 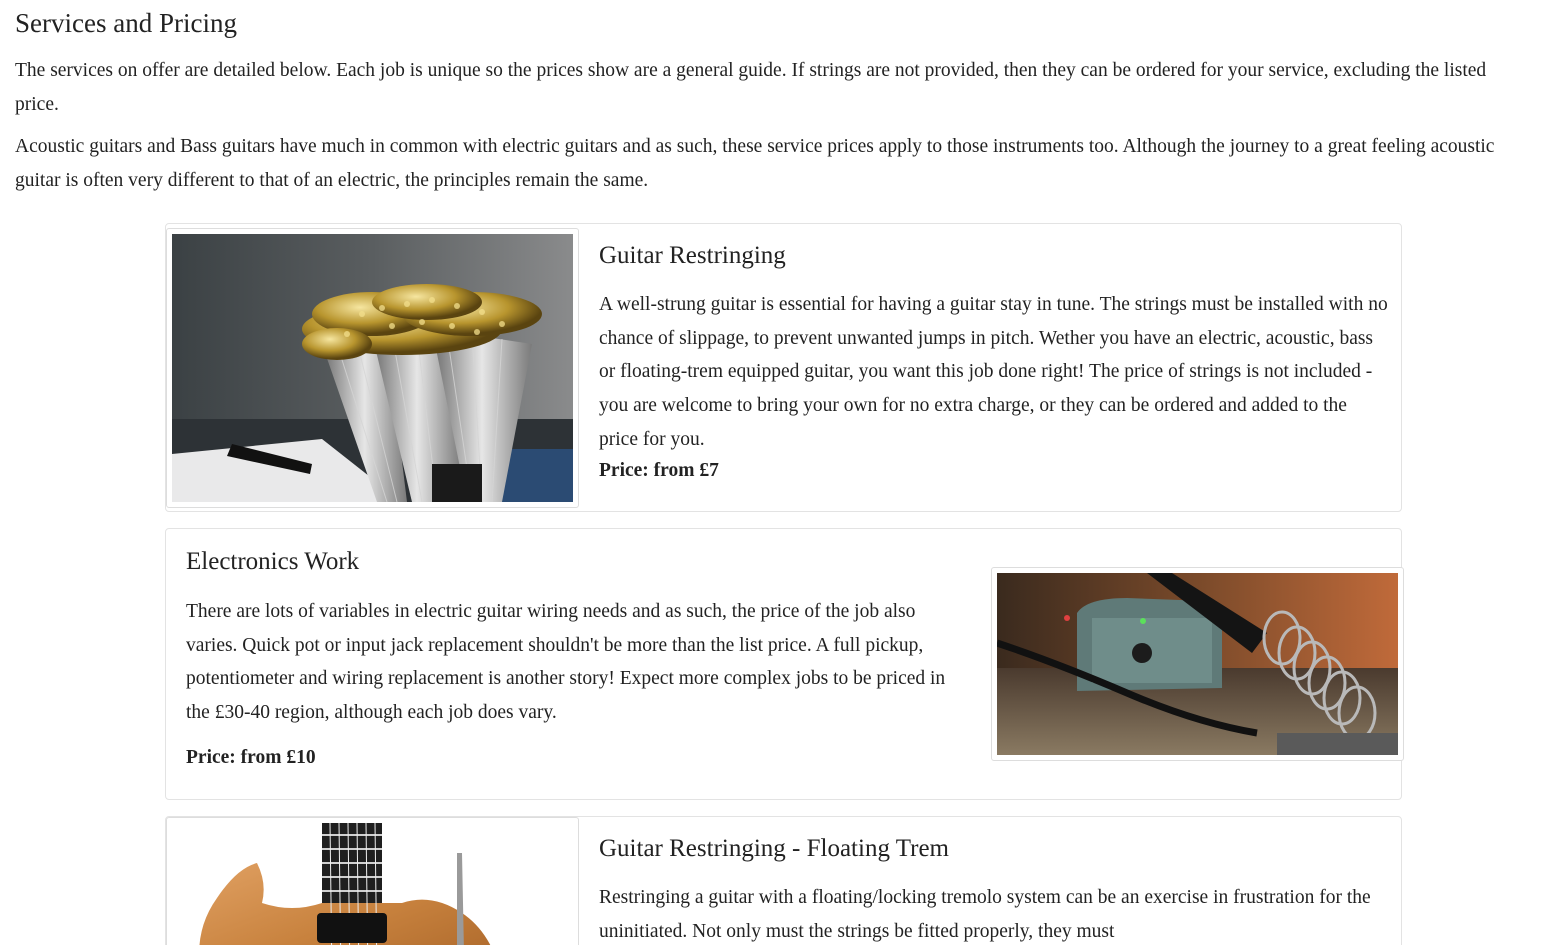 I want to click on service-title: Electronics Work, so click(x=273, y=561).